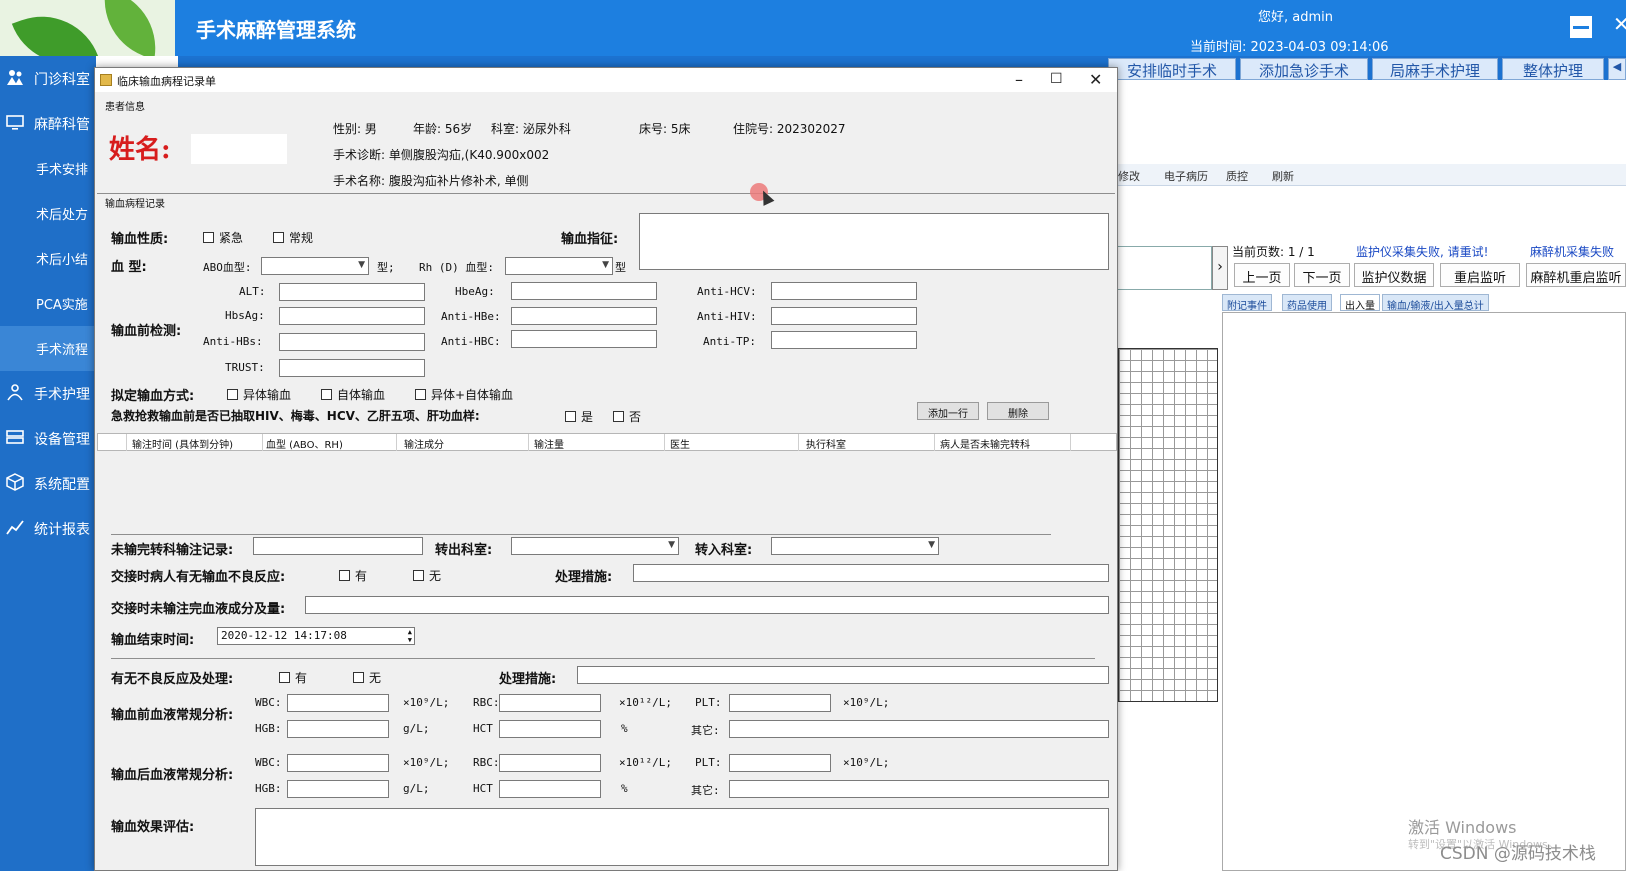  Describe the element at coordinates (1307, 303) in the screenshot. I see `subtab-drugs: 药品使用` at that location.